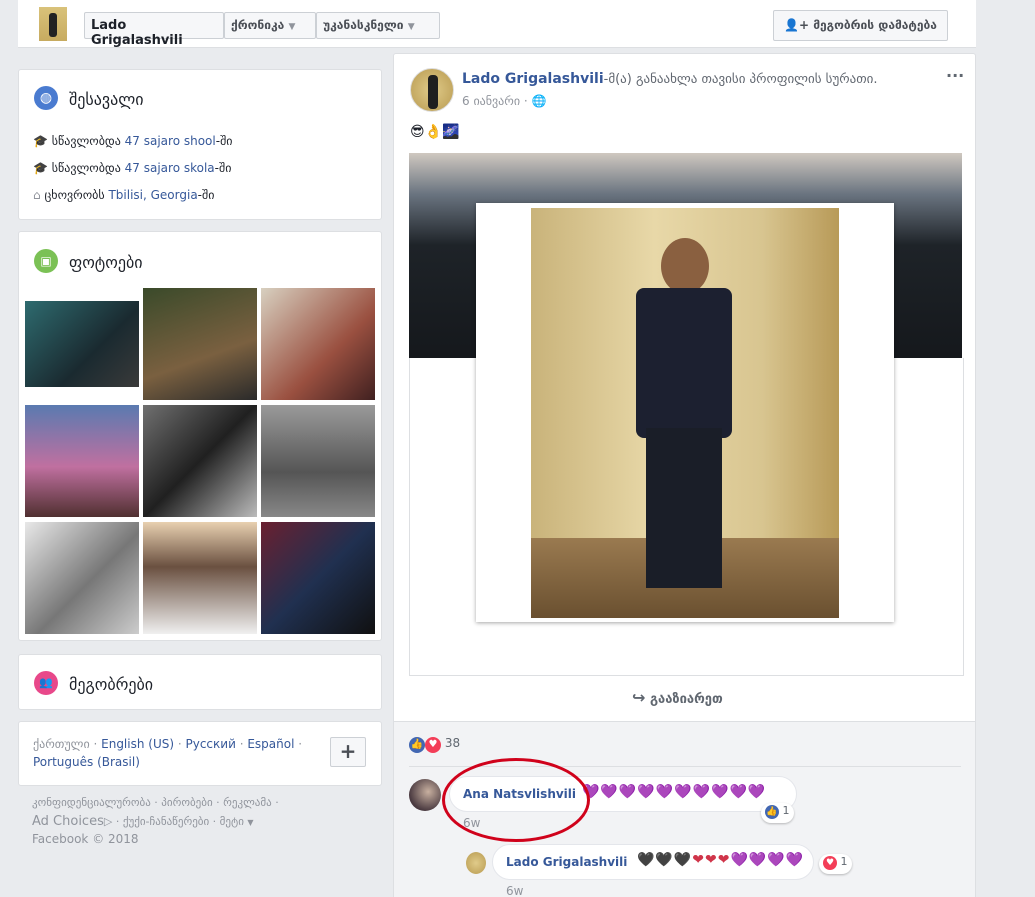 This screenshot has width=1035, height=897. I want to click on post-meta: 6 იანვარი · 🌐, so click(504, 101).